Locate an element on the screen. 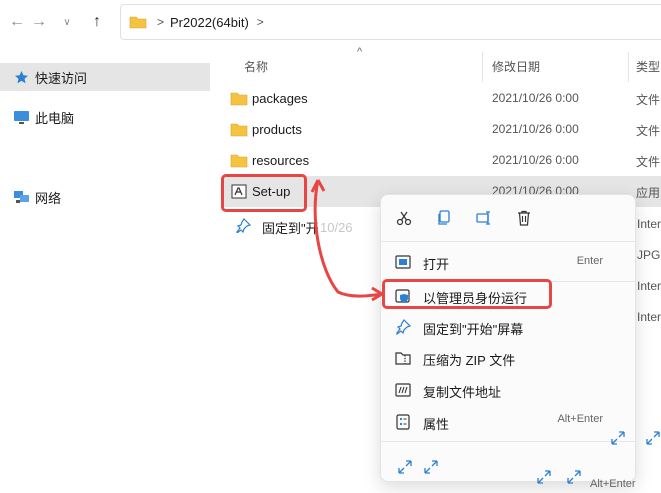  file-name: Set-up is located at coordinates (271, 191).